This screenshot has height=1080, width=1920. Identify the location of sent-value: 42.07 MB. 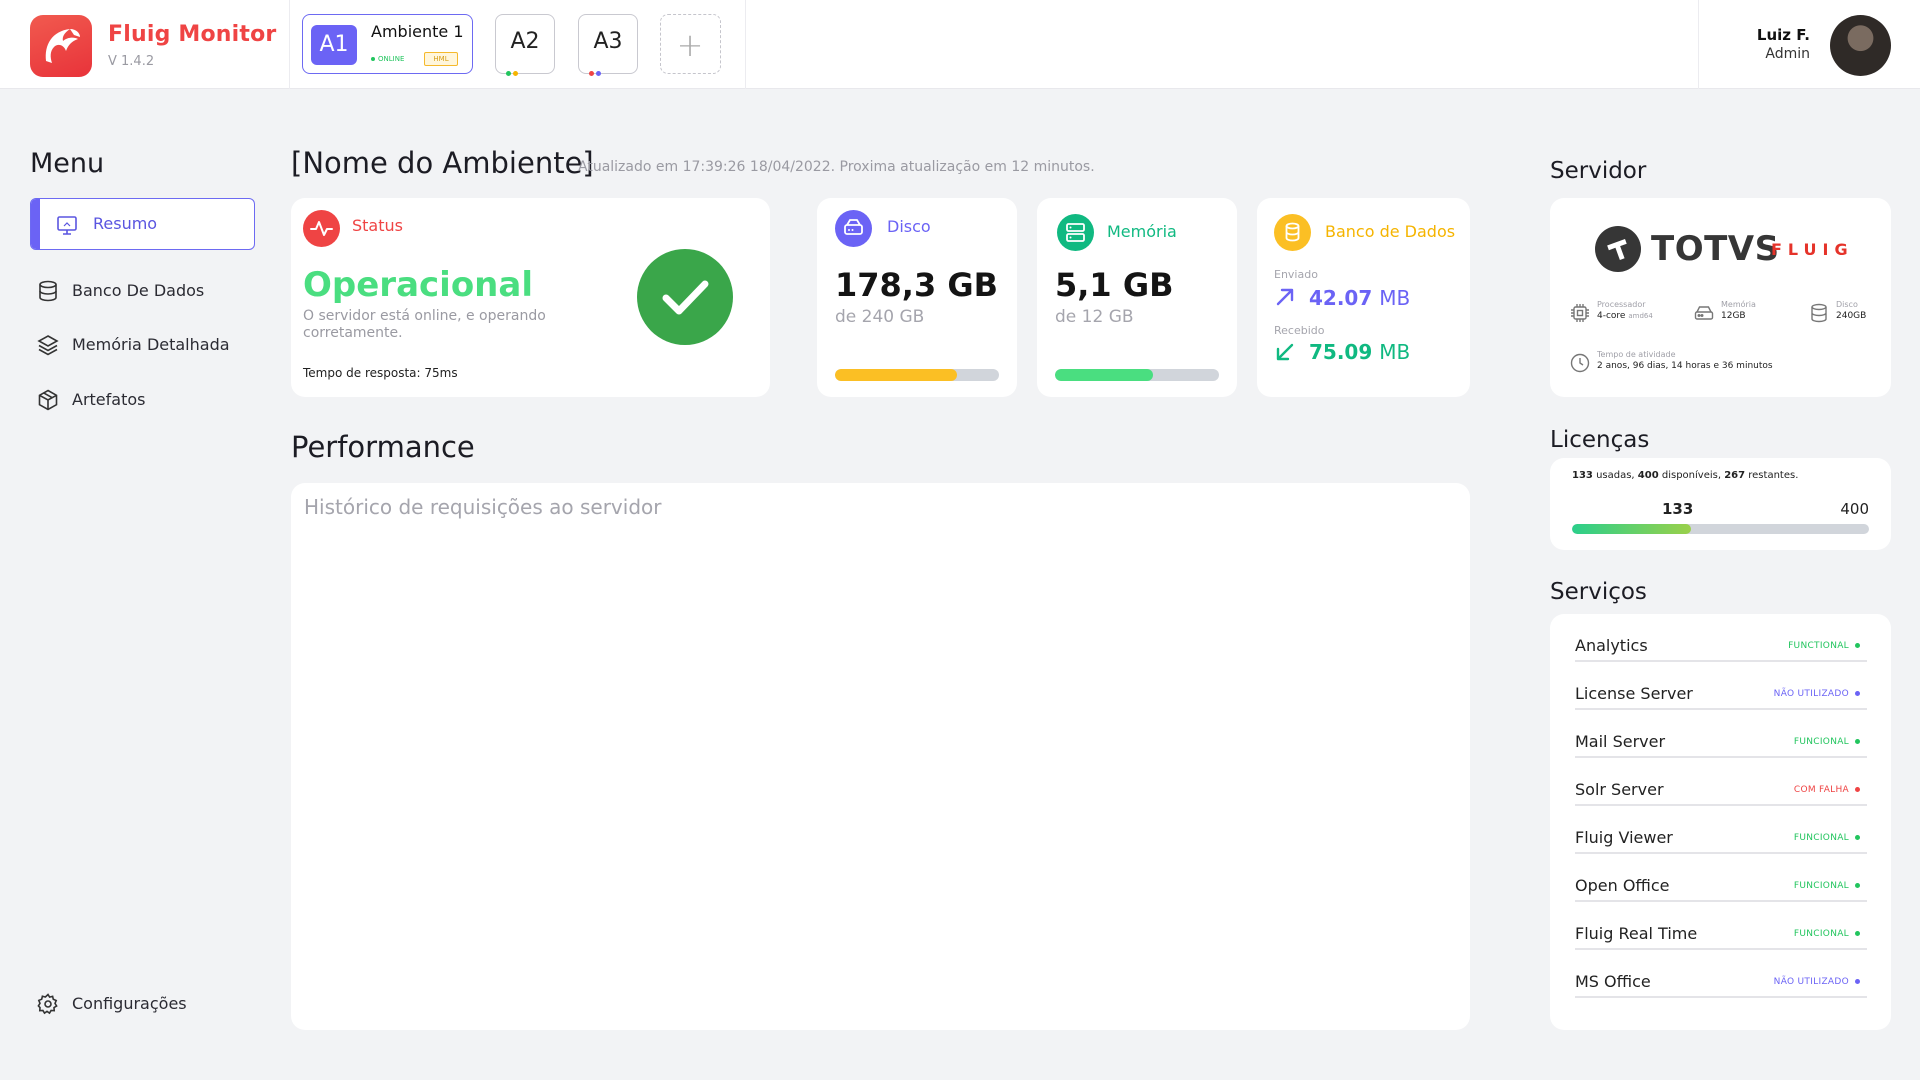
(1359, 298).